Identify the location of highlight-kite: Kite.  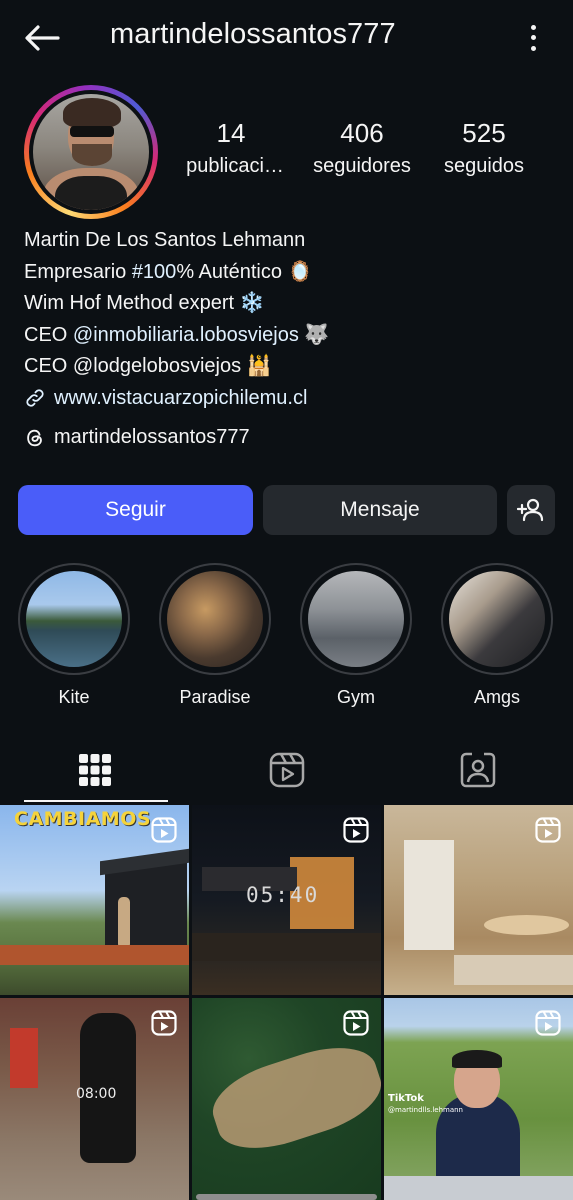
(74, 635).